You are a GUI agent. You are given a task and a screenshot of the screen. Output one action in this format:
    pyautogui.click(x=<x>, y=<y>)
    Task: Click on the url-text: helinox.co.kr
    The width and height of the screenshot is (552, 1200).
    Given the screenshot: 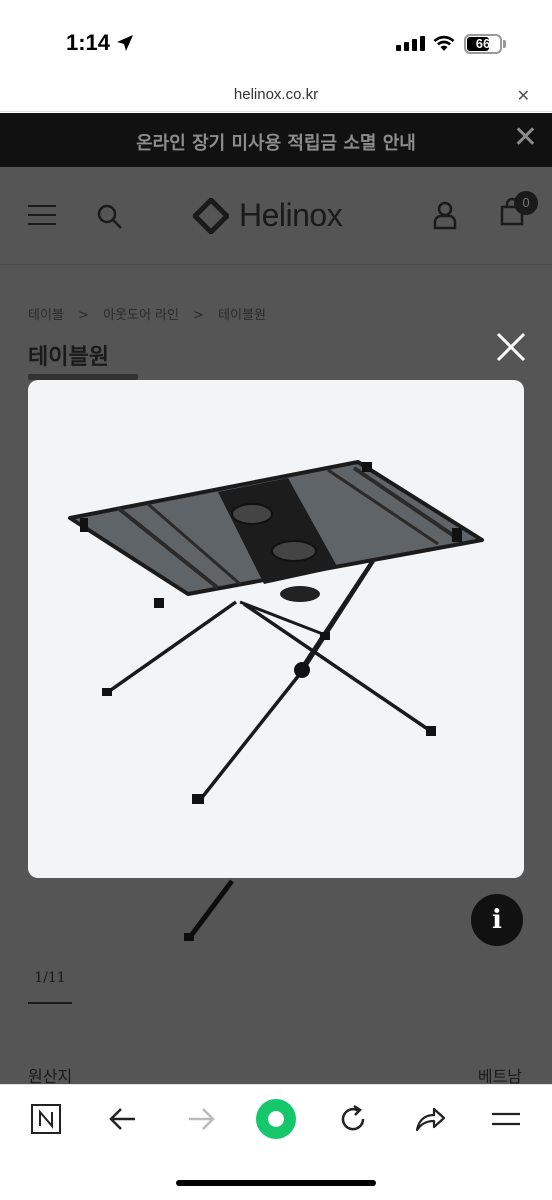 What is the action you would take?
    pyautogui.click(x=276, y=94)
    